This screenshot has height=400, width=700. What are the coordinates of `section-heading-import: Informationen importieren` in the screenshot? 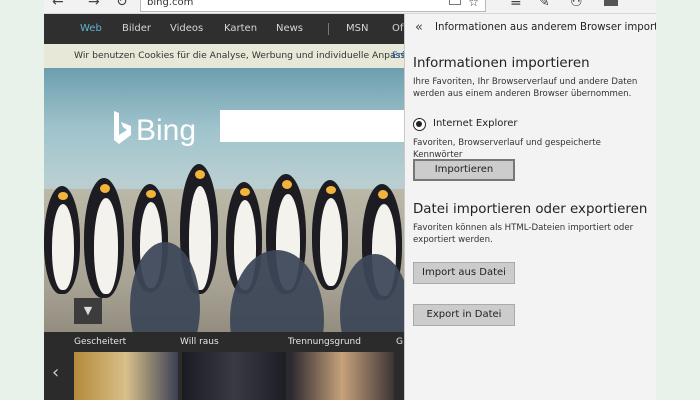 It's located at (501, 63).